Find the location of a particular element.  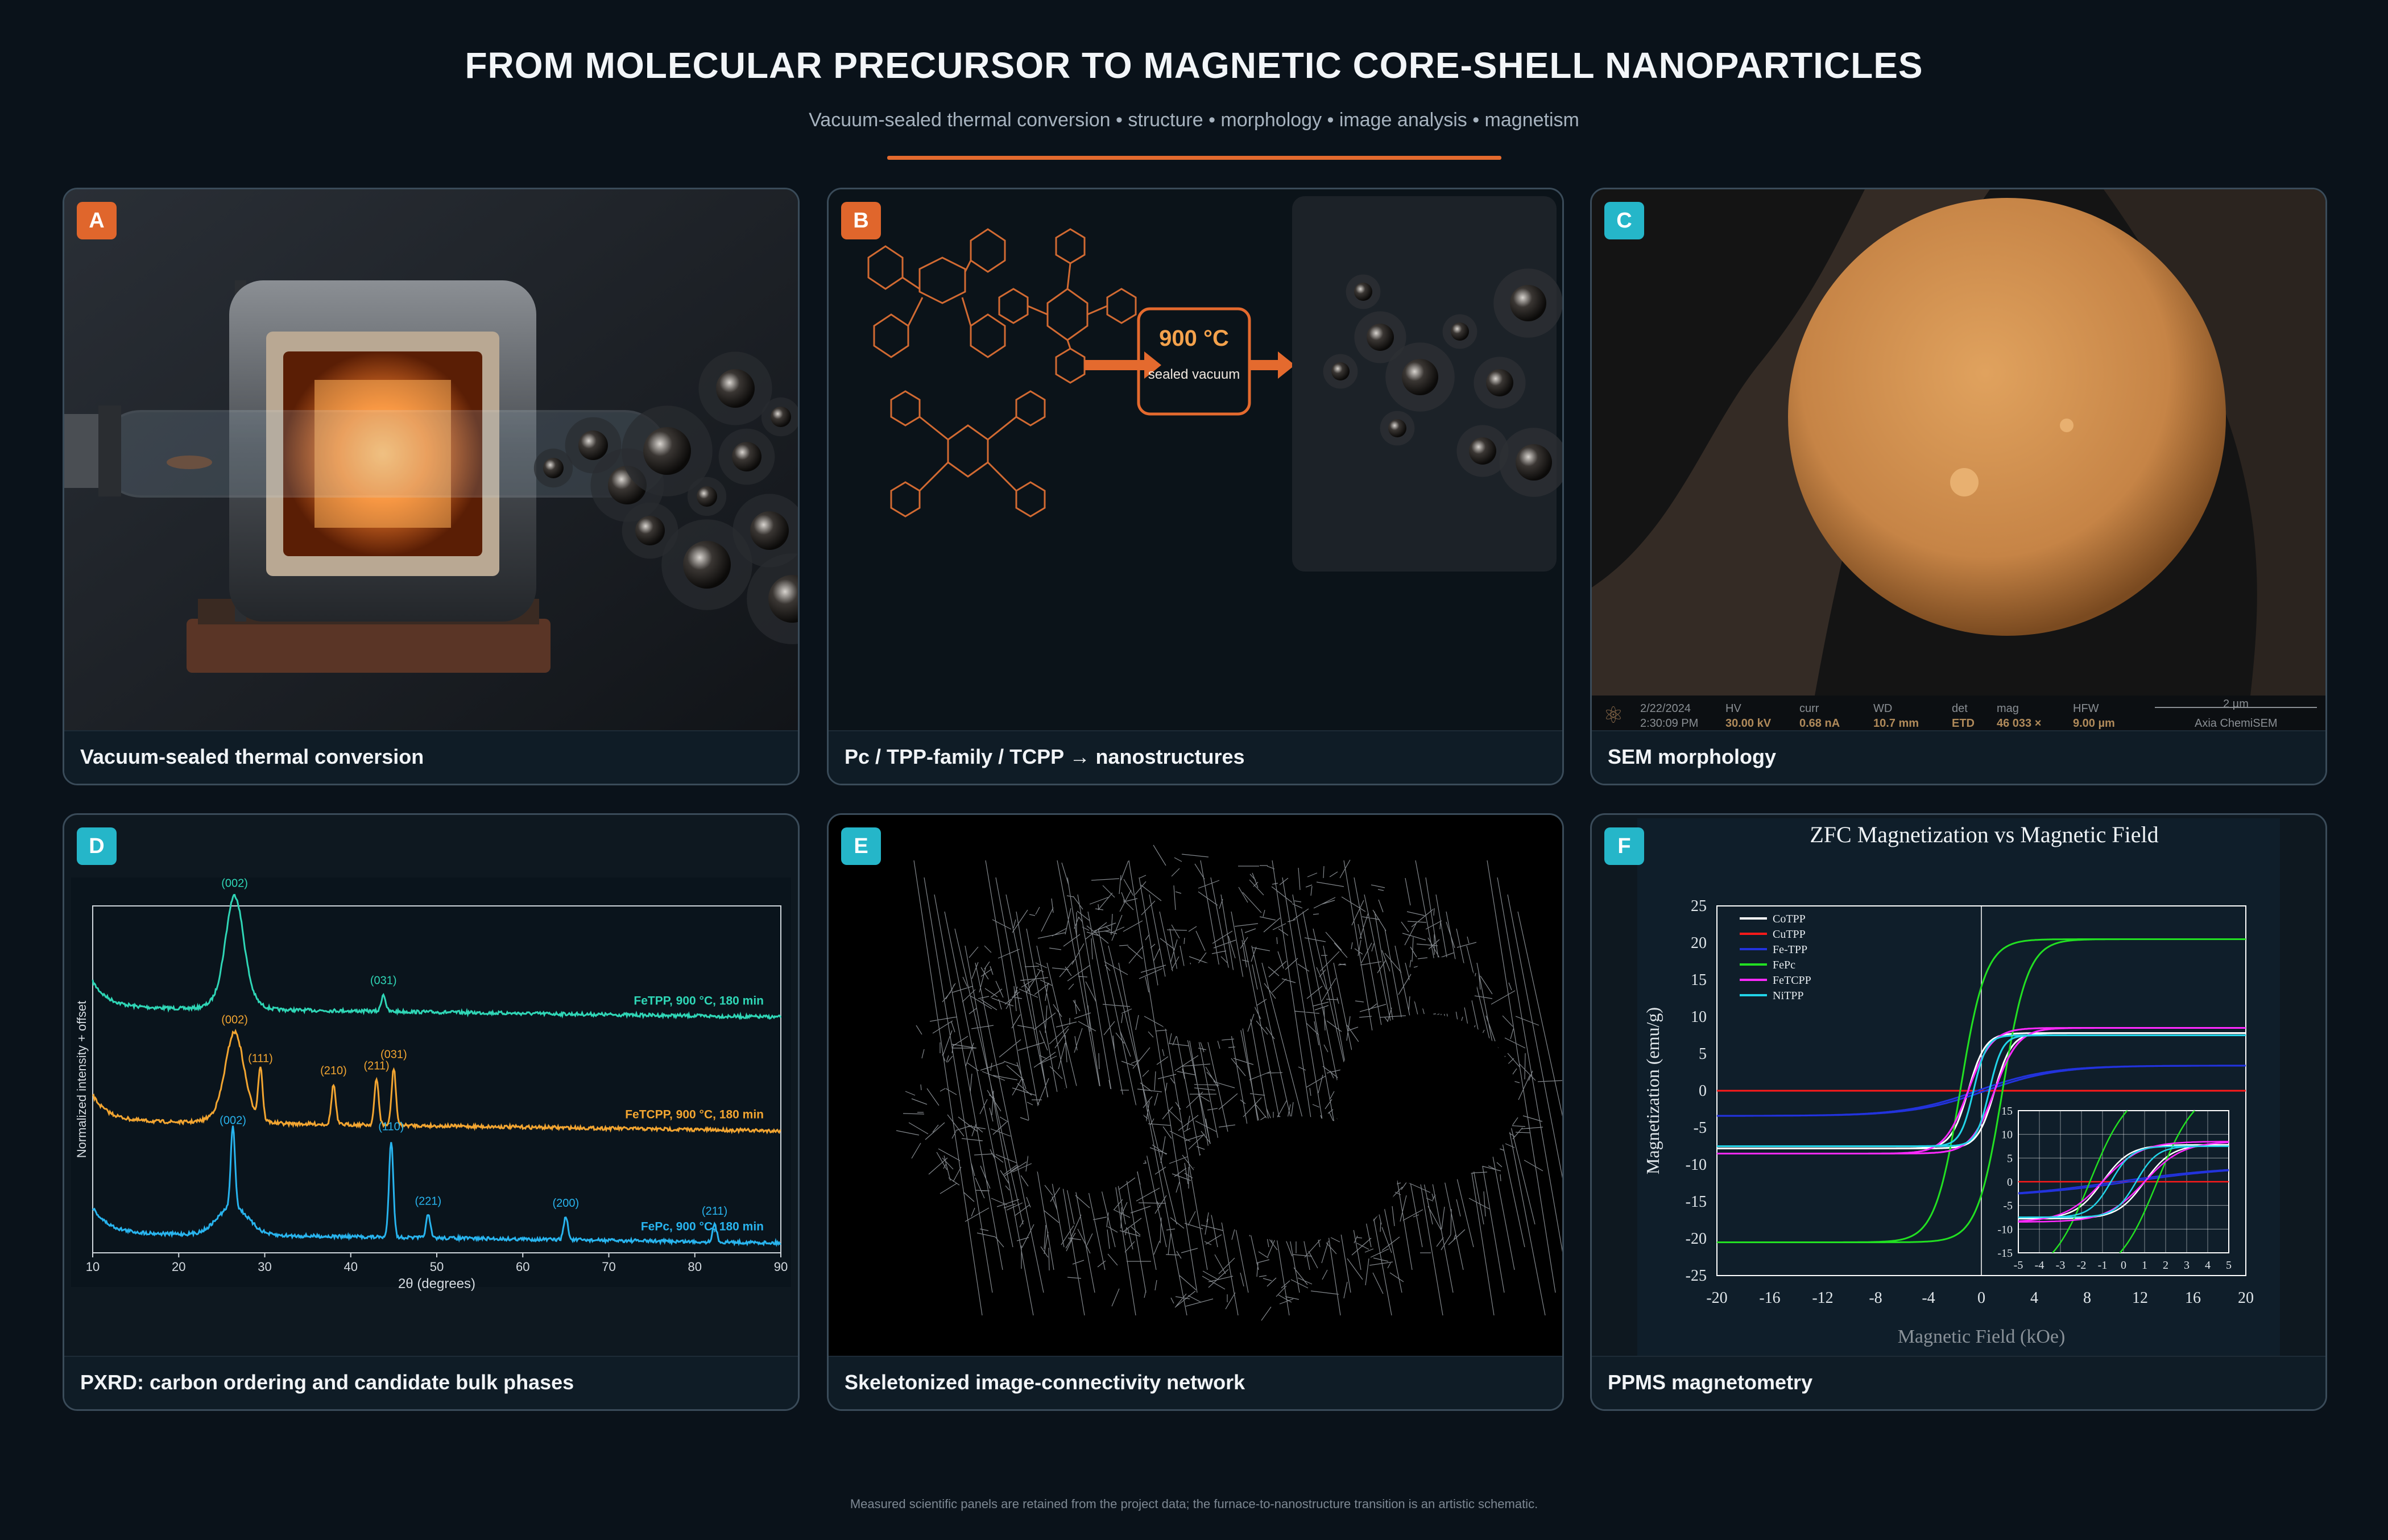

sem-hv-label: HV is located at coordinates (1733, 708).